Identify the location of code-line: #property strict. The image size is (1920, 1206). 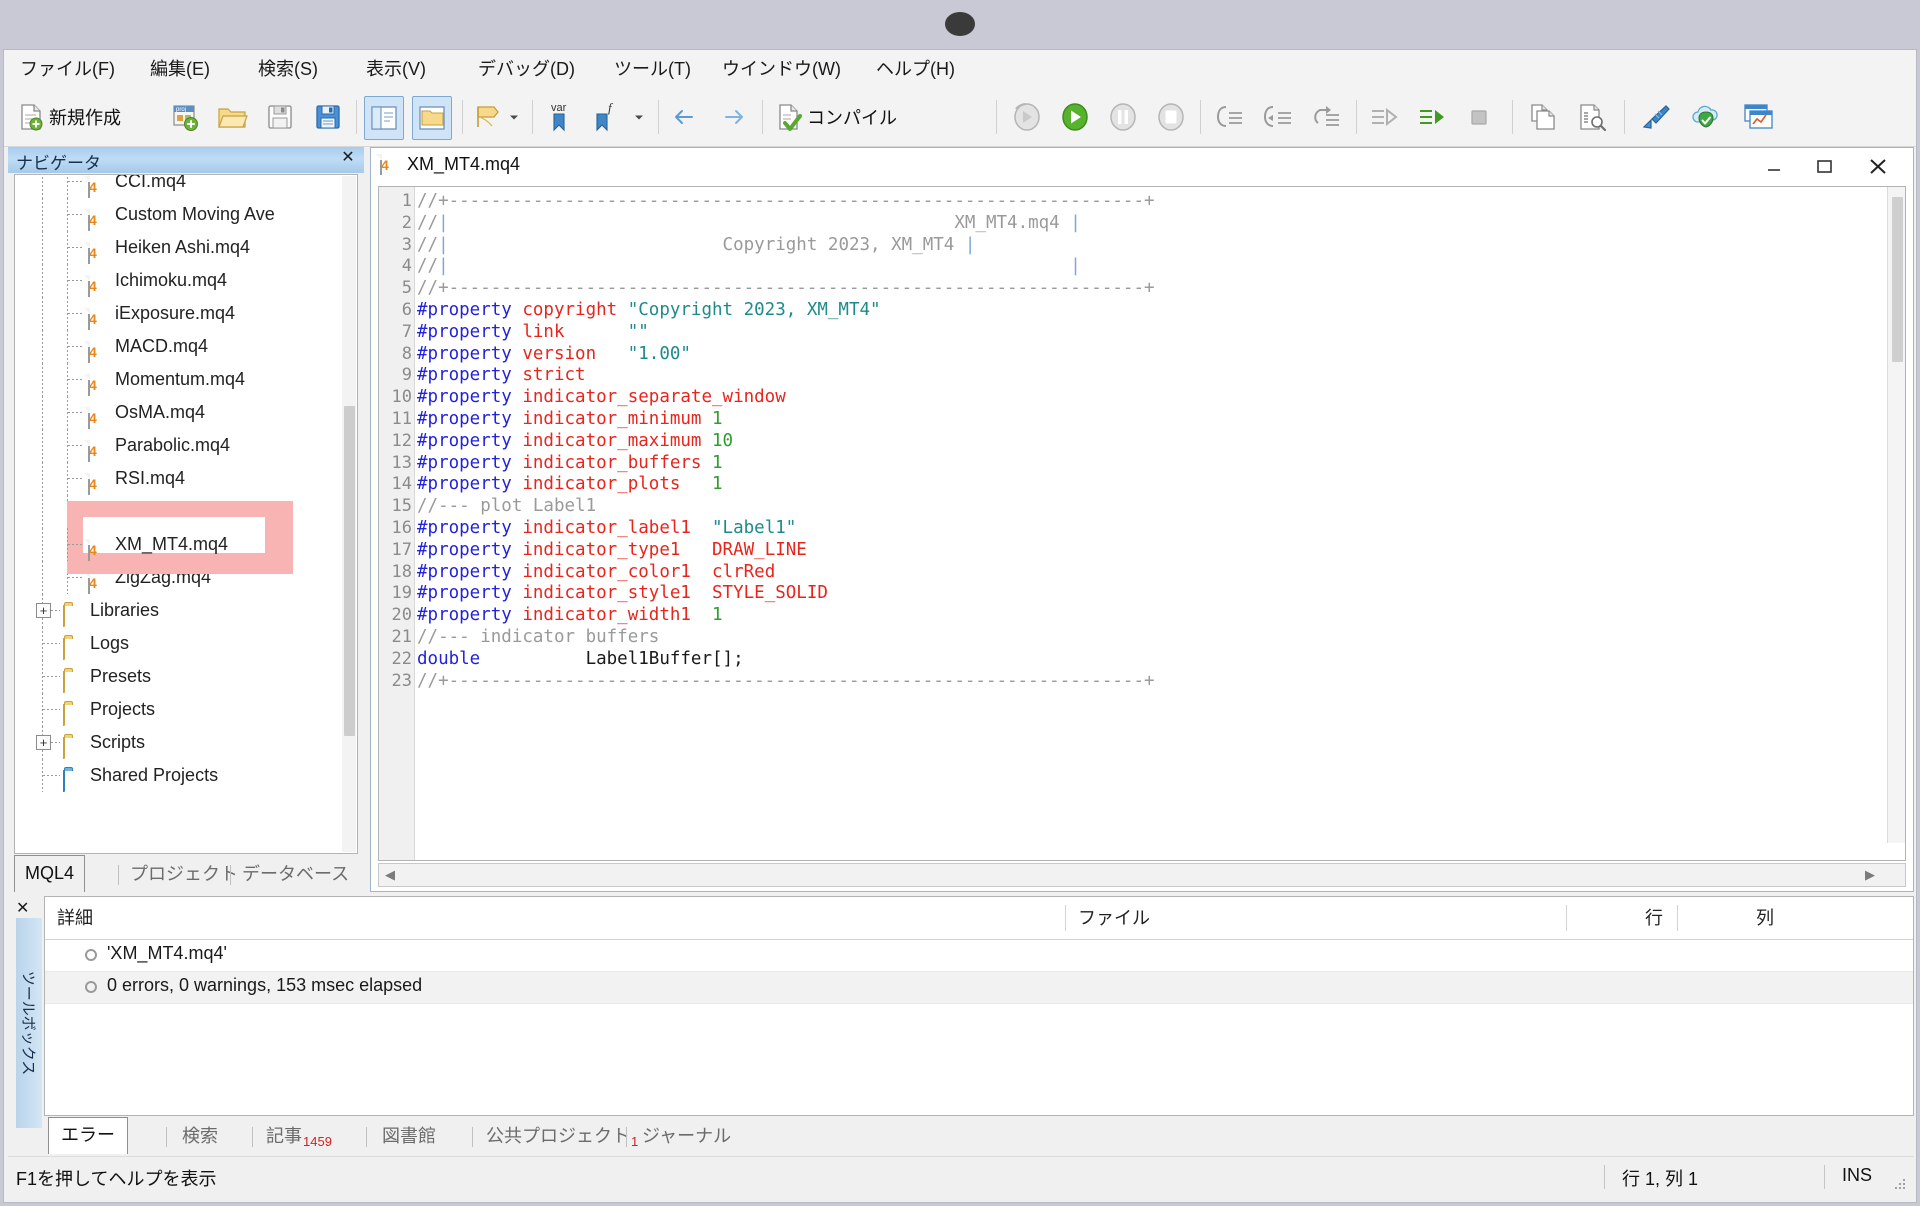
(501, 376).